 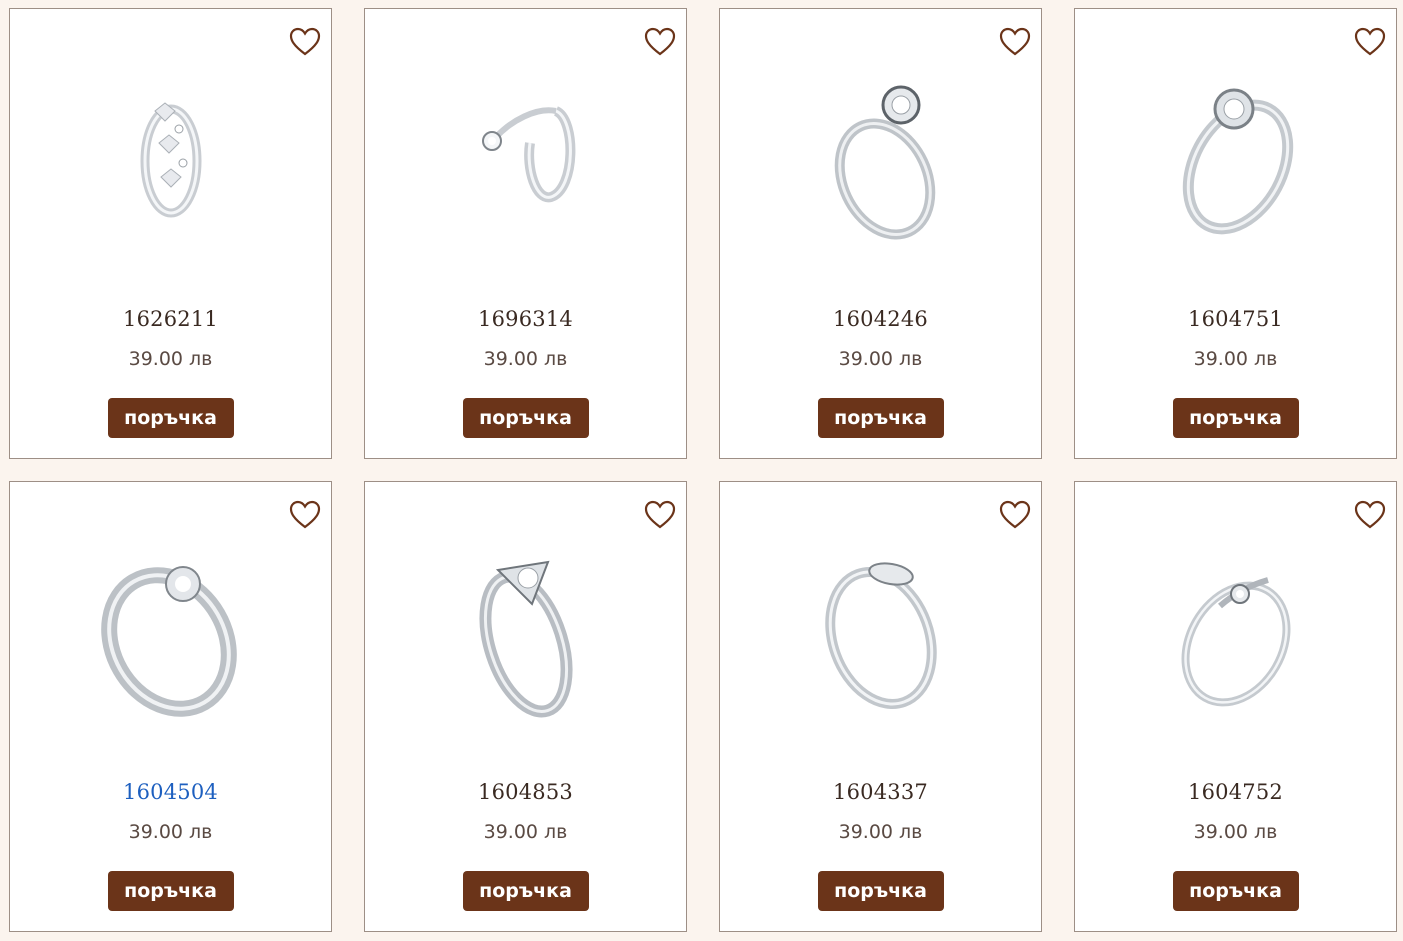 What do you see at coordinates (880, 792) in the screenshot?
I see `product-code: 1604337` at bounding box center [880, 792].